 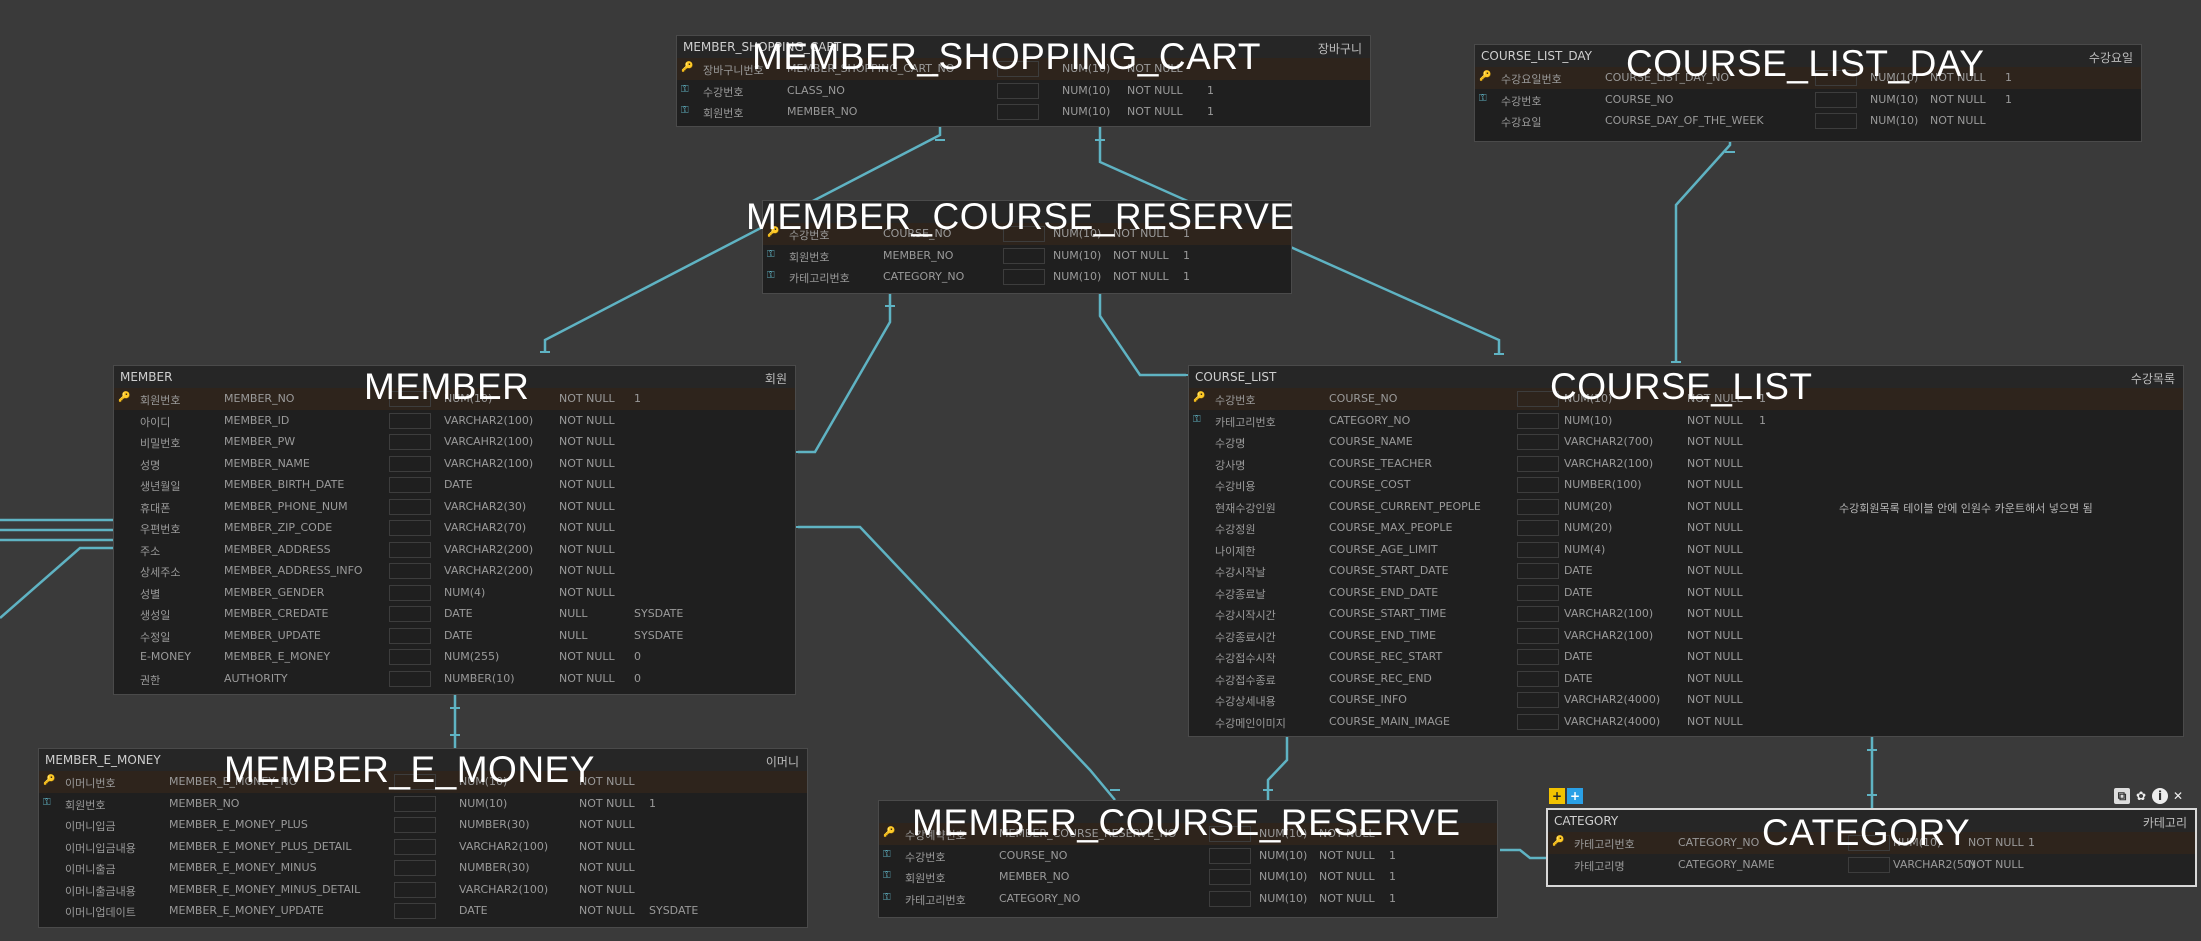 I want to click on table-row: 수정일 MEMBER_UPDATE DATE NULL SYSDATE, so click(x=454, y=636).